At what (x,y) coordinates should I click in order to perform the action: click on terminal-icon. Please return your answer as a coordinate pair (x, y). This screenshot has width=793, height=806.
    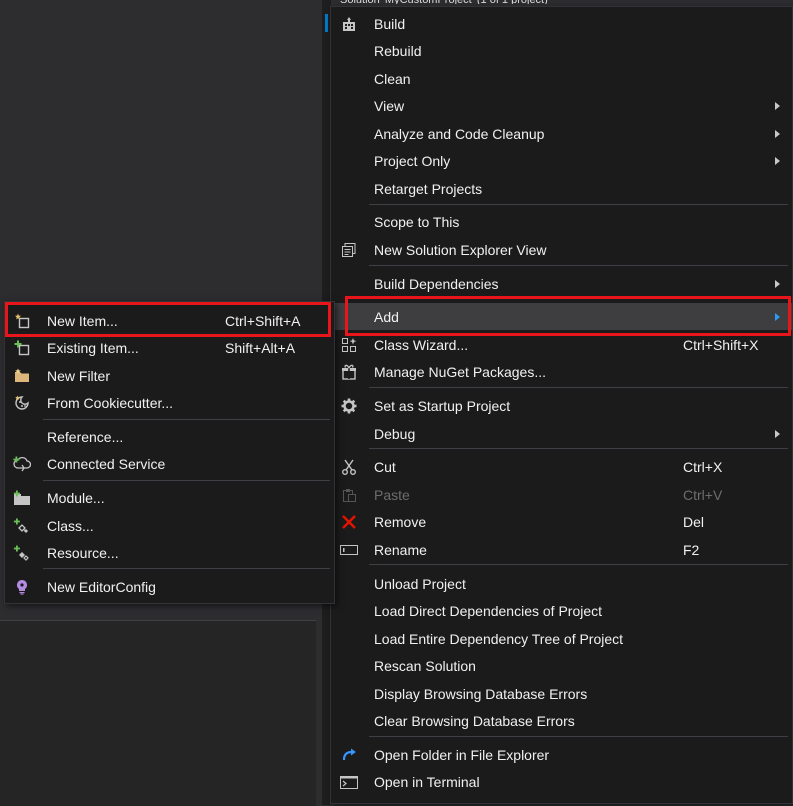
    Looking at the image, I should click on (349, 782).